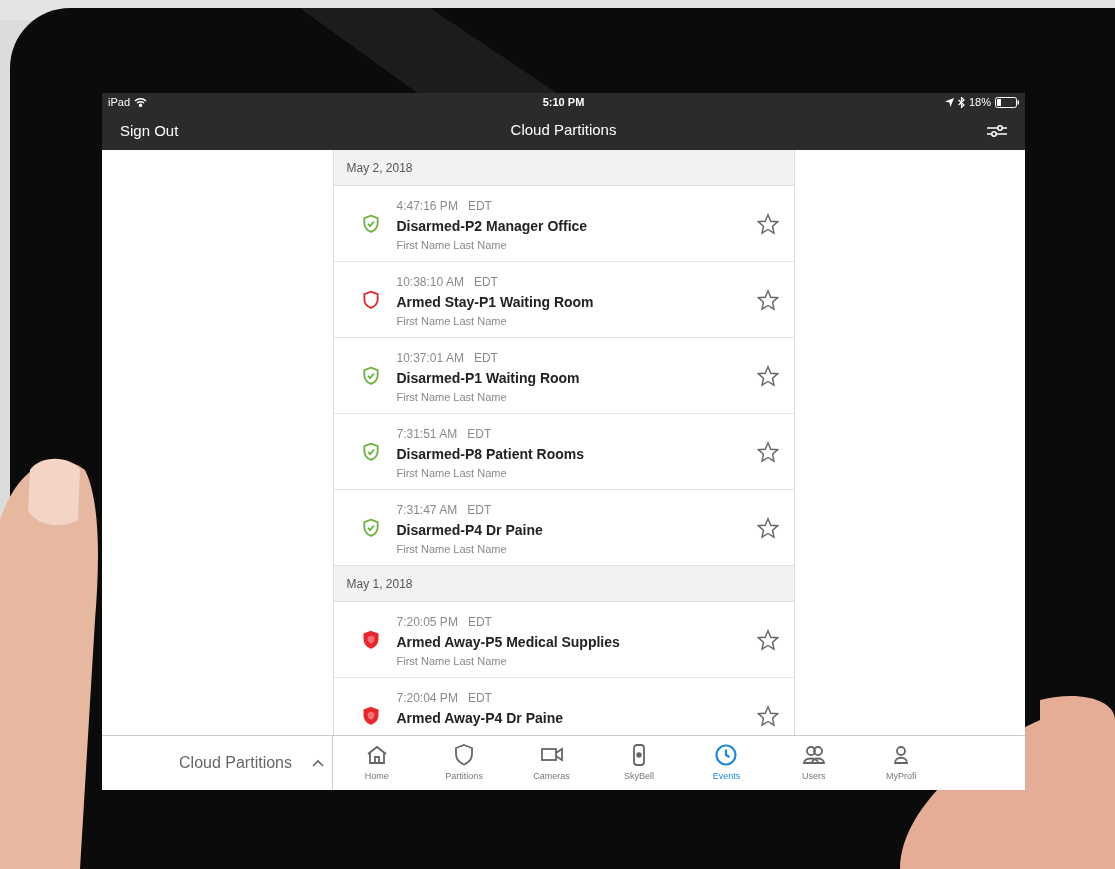  What do you see at coordinates (814, 763) in the screenshot?
I see `tab-bar-item: Users` at bounding box center [814, 763].